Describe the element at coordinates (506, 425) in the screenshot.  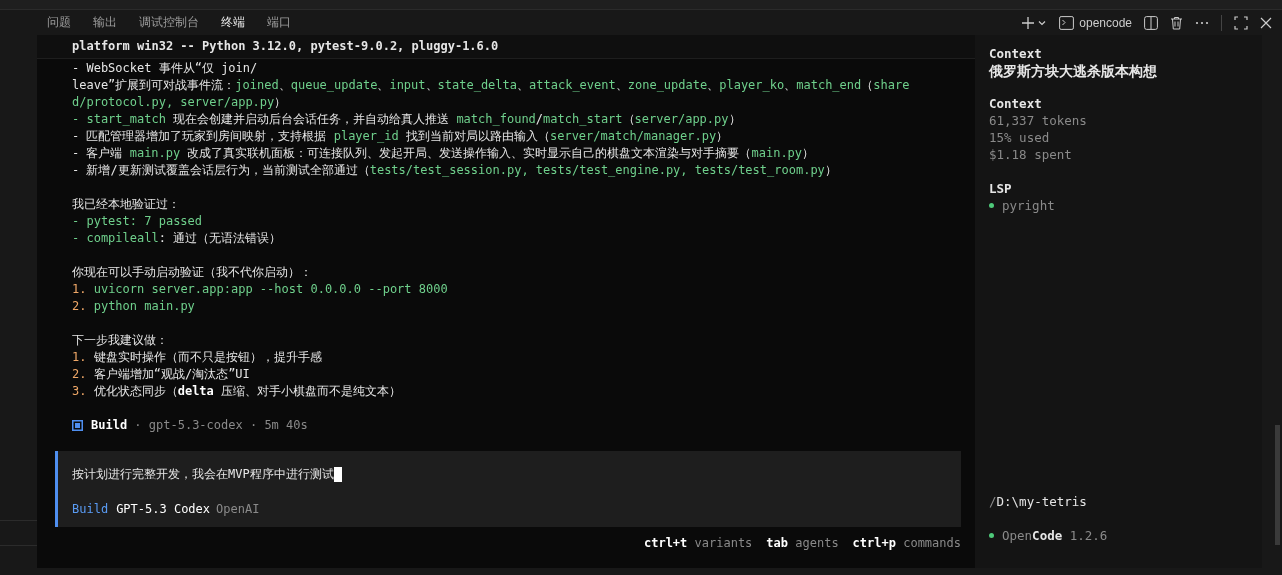
I see `build-status: Build · gpt-5.3-codex · 5m 40s` at that location.